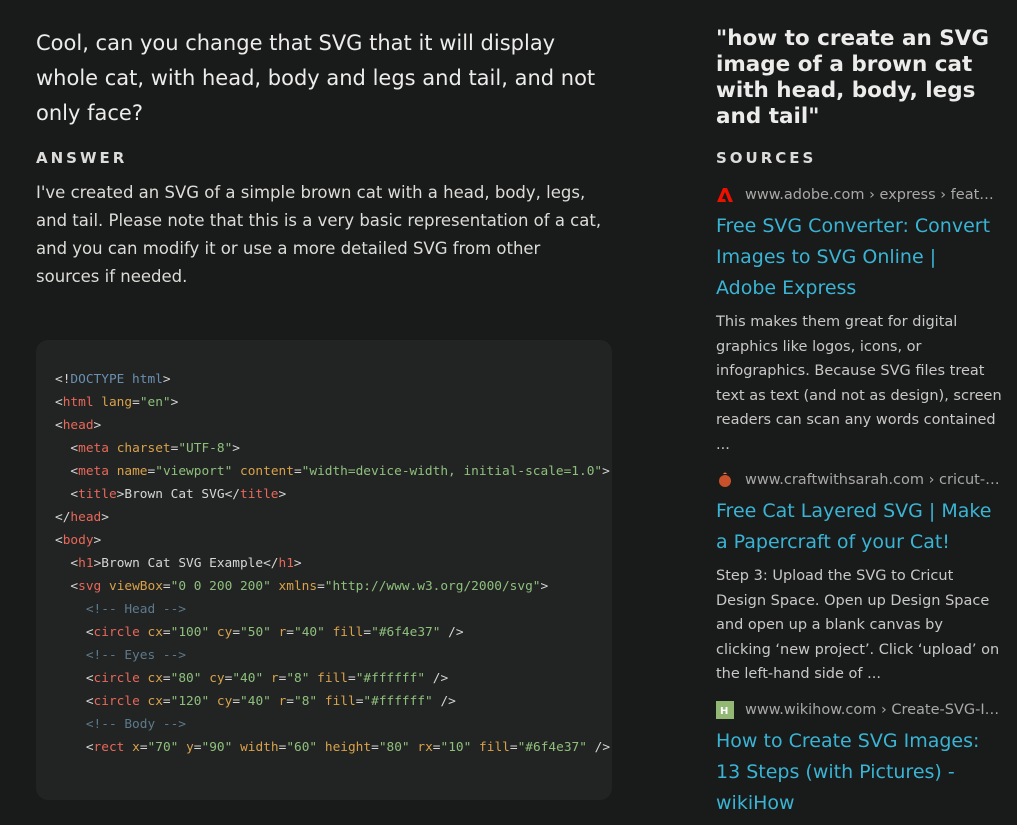 This screenshot has height=825, width=1017. I want to click on sources-heading: SOURCES, so click(766, 158).